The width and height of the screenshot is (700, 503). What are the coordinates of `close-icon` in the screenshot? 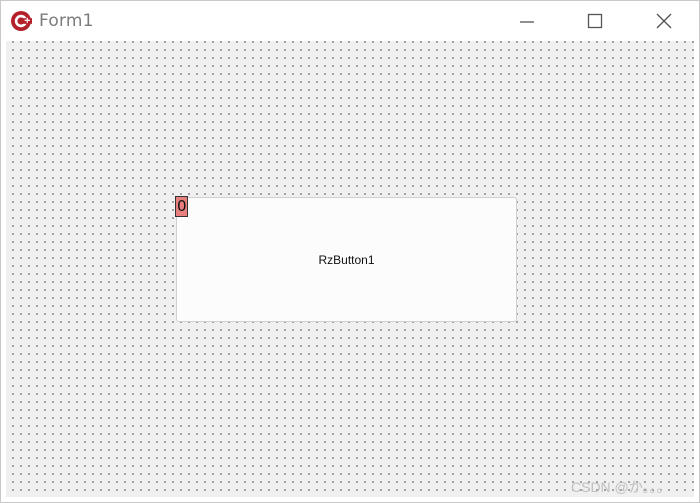 It's located at (664, 21).